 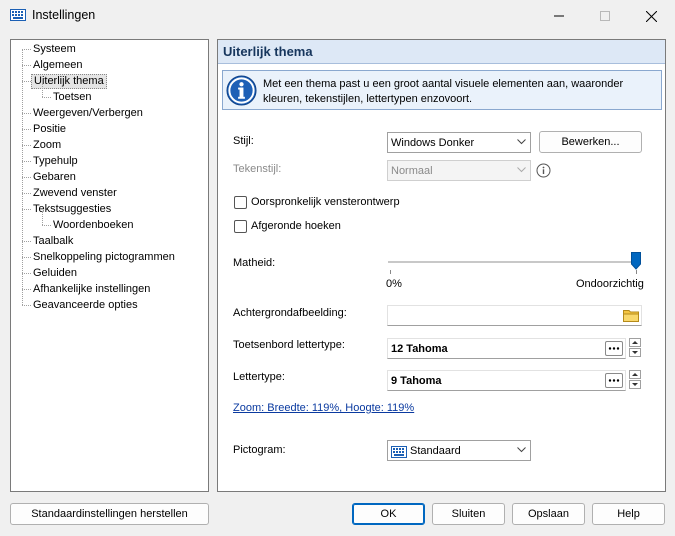 I want to click on tree-item: Geavanceerde opties, so click(x=109, y=305).